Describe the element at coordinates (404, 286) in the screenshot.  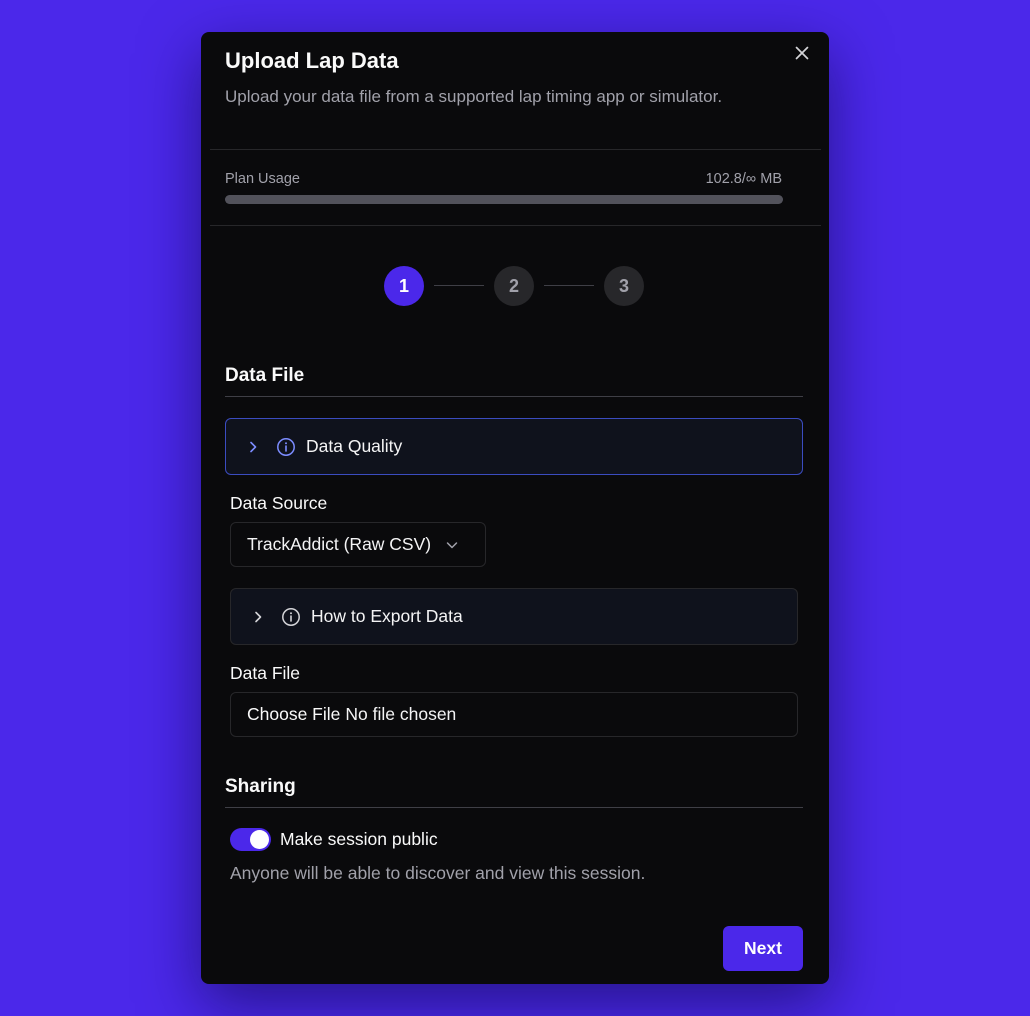
I see `step-1-indicator: 1` at that location.